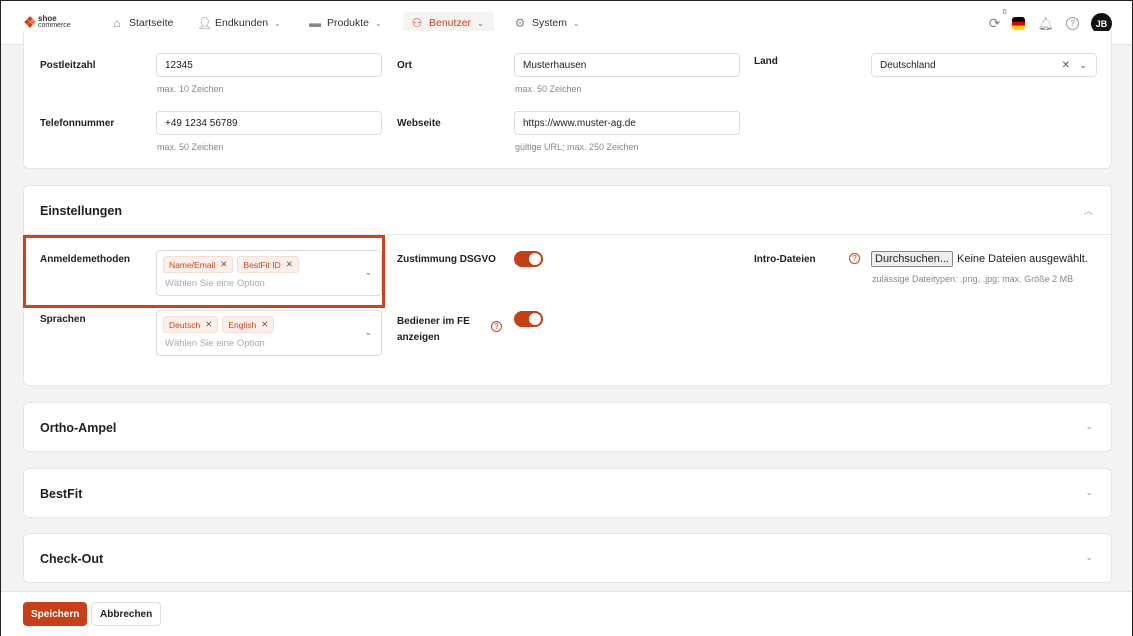 This screenshot has height=636, width=1133. What do you see at coordinates (77, 123) in the screenshot?
I see `telefon-label: Telefonnummer` at bounding box center [77, 123].